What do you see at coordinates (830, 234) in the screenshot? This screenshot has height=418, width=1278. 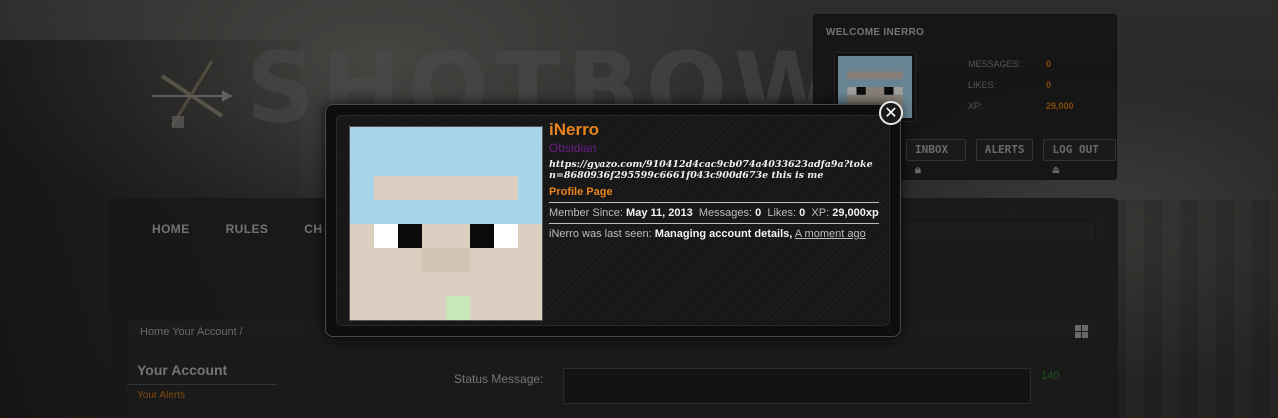 I see `last-seen-time: A moment ago` at bounding box center [830, 234].